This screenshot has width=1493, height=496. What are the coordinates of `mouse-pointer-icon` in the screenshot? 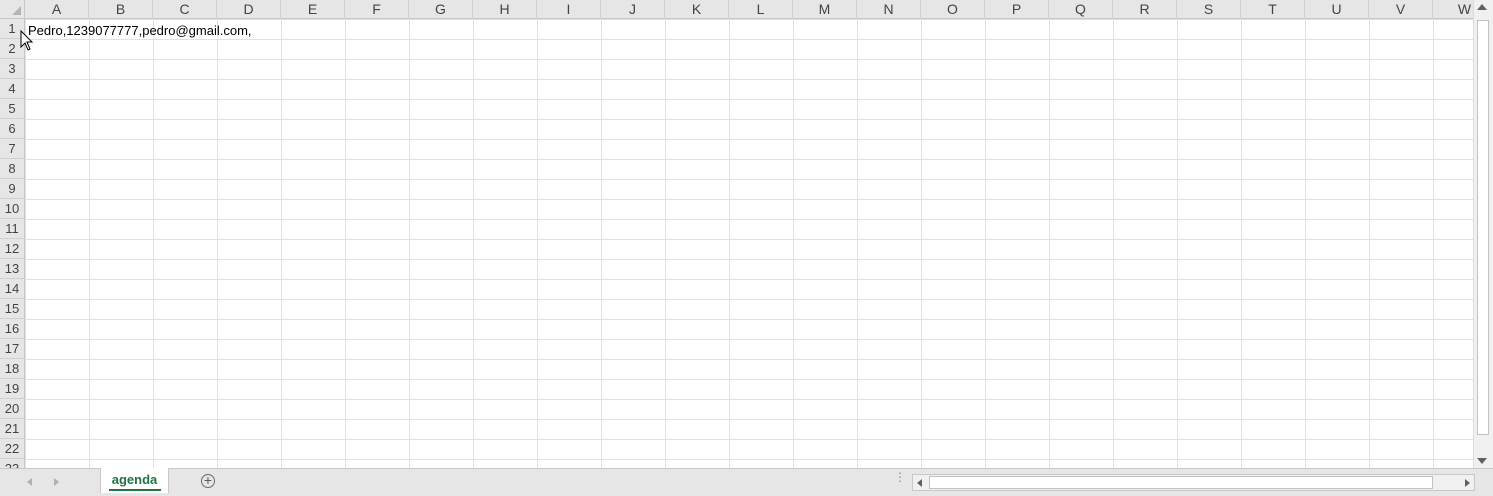 It's located at (27, 40).